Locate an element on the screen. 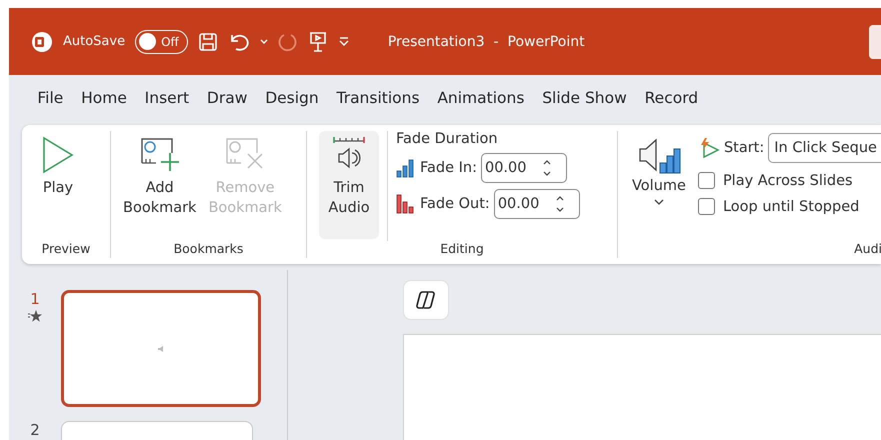 This screenshot has width=881, height=440. fade-label: Fade Out: is located at coordinates (455, 204).